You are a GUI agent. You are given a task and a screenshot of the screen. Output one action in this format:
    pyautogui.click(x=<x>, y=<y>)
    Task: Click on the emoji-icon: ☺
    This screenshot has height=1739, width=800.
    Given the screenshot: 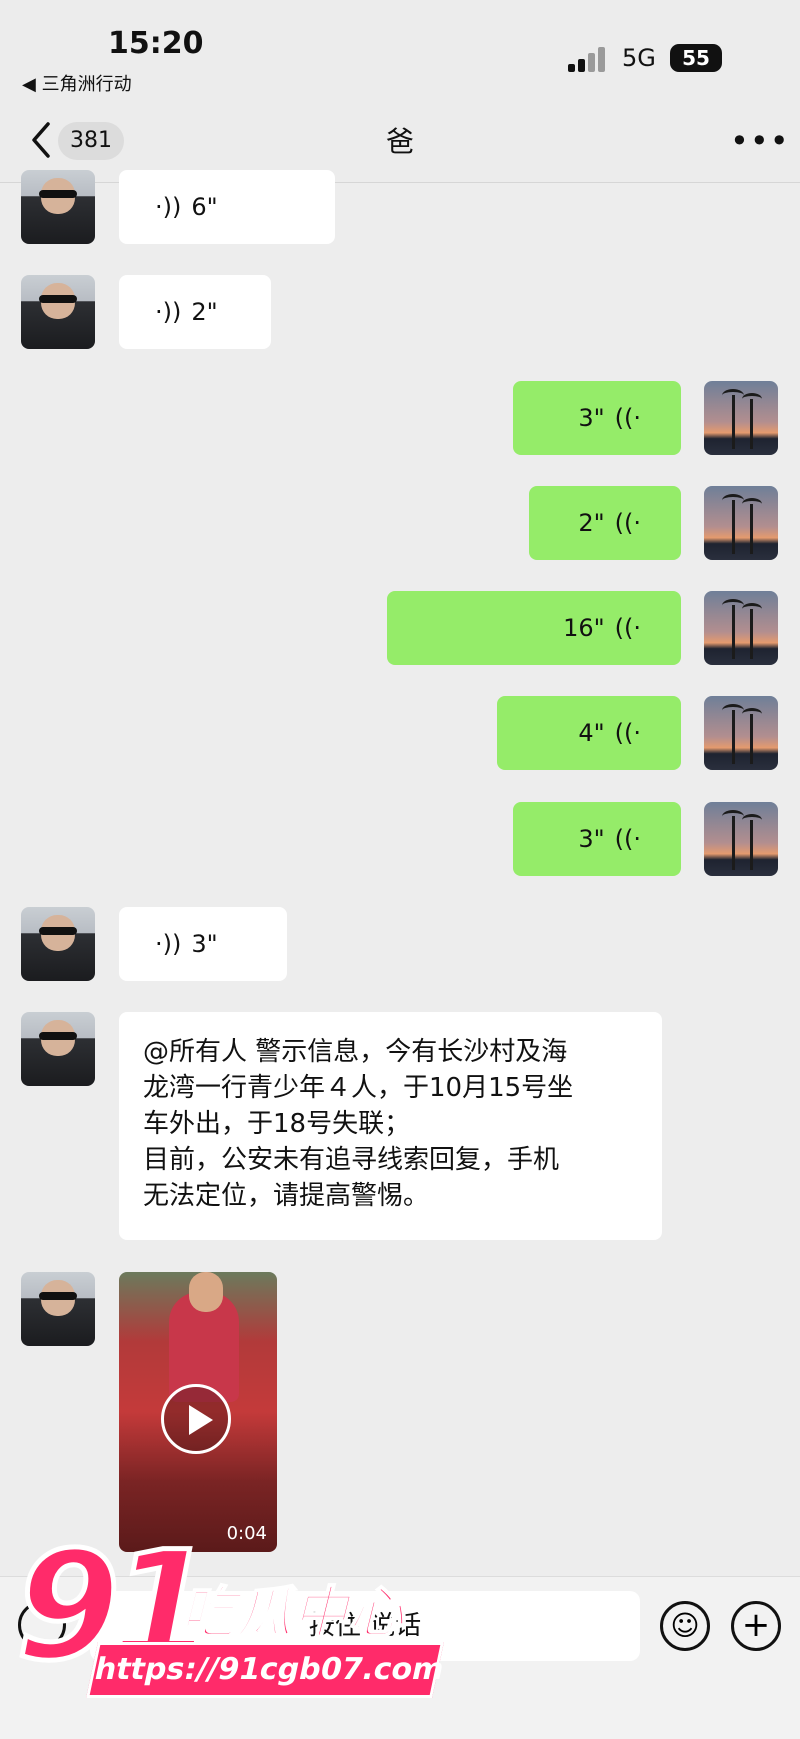 What is the action you would take?
    pyautogui.click(x=685, y=1626)
    